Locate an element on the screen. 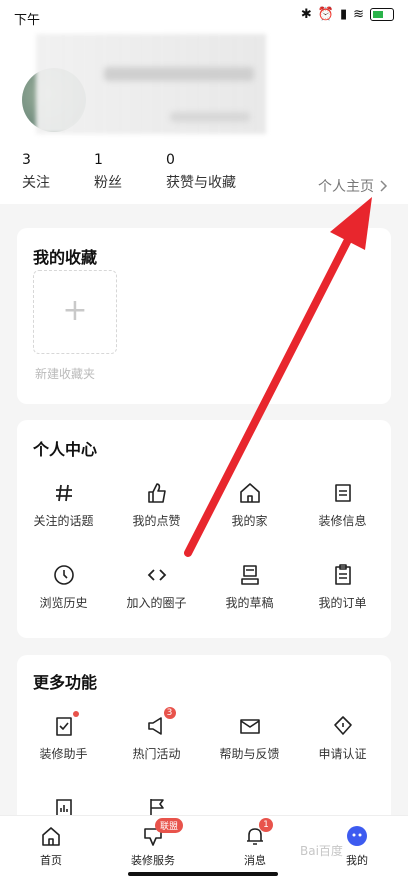 This screenshot has height=884, width=408. grid-item-my-likes: 我的点赞 is located at coordinates (156, 504).